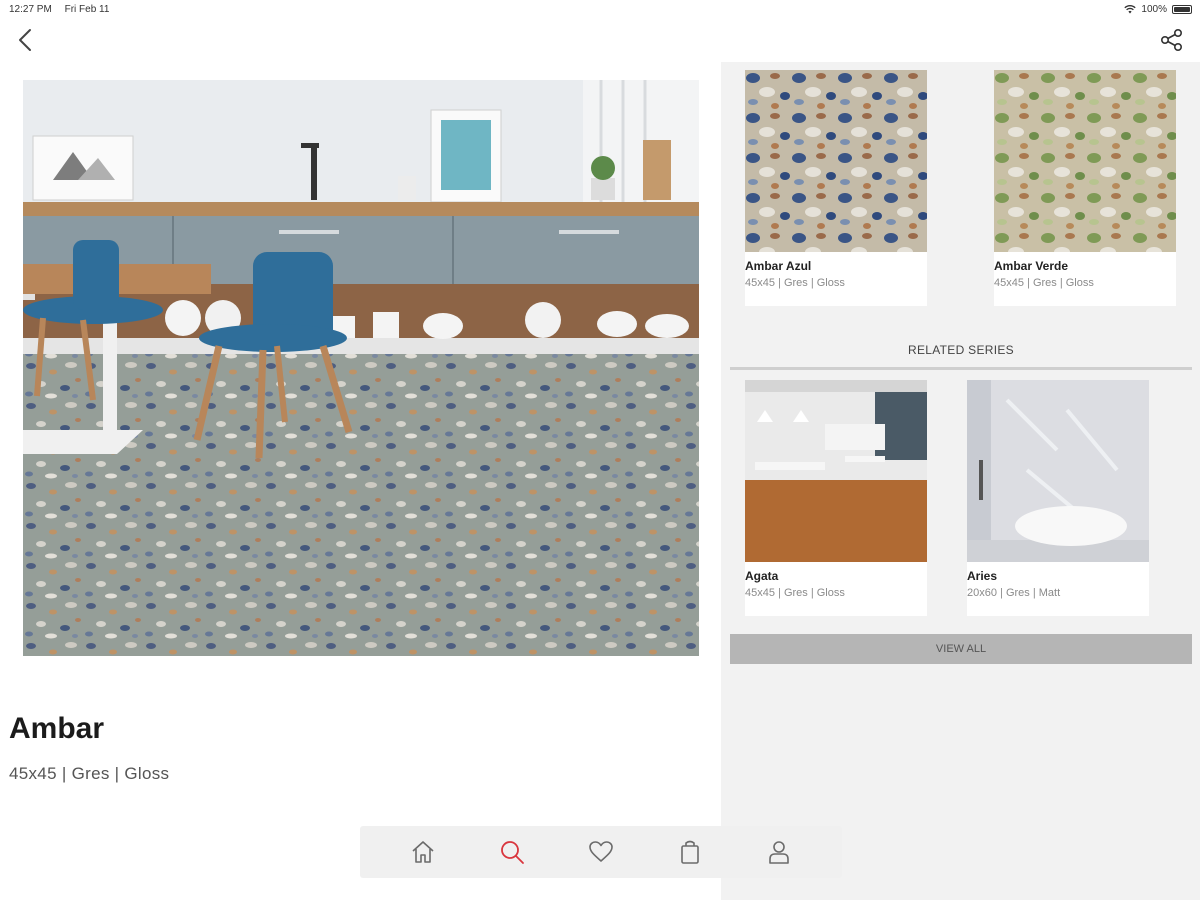 This screenshot has height=900, width=1200. I want to click on variant-card-ambar-azul: Ambar Azul 45x45 | Gres | Gloss, so click(836, 188).